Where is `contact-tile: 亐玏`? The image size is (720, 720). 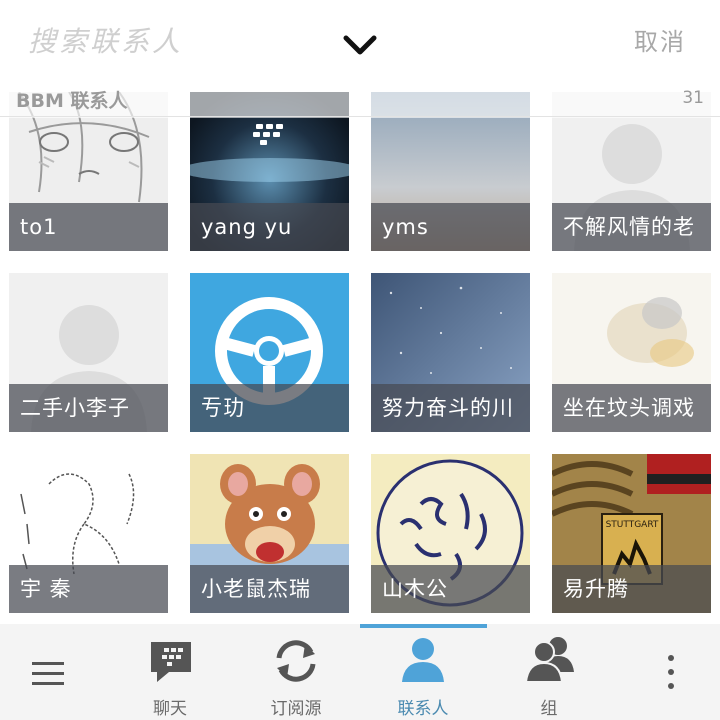 contact-tile: 亐玏 is located at coordinates (269, 352).